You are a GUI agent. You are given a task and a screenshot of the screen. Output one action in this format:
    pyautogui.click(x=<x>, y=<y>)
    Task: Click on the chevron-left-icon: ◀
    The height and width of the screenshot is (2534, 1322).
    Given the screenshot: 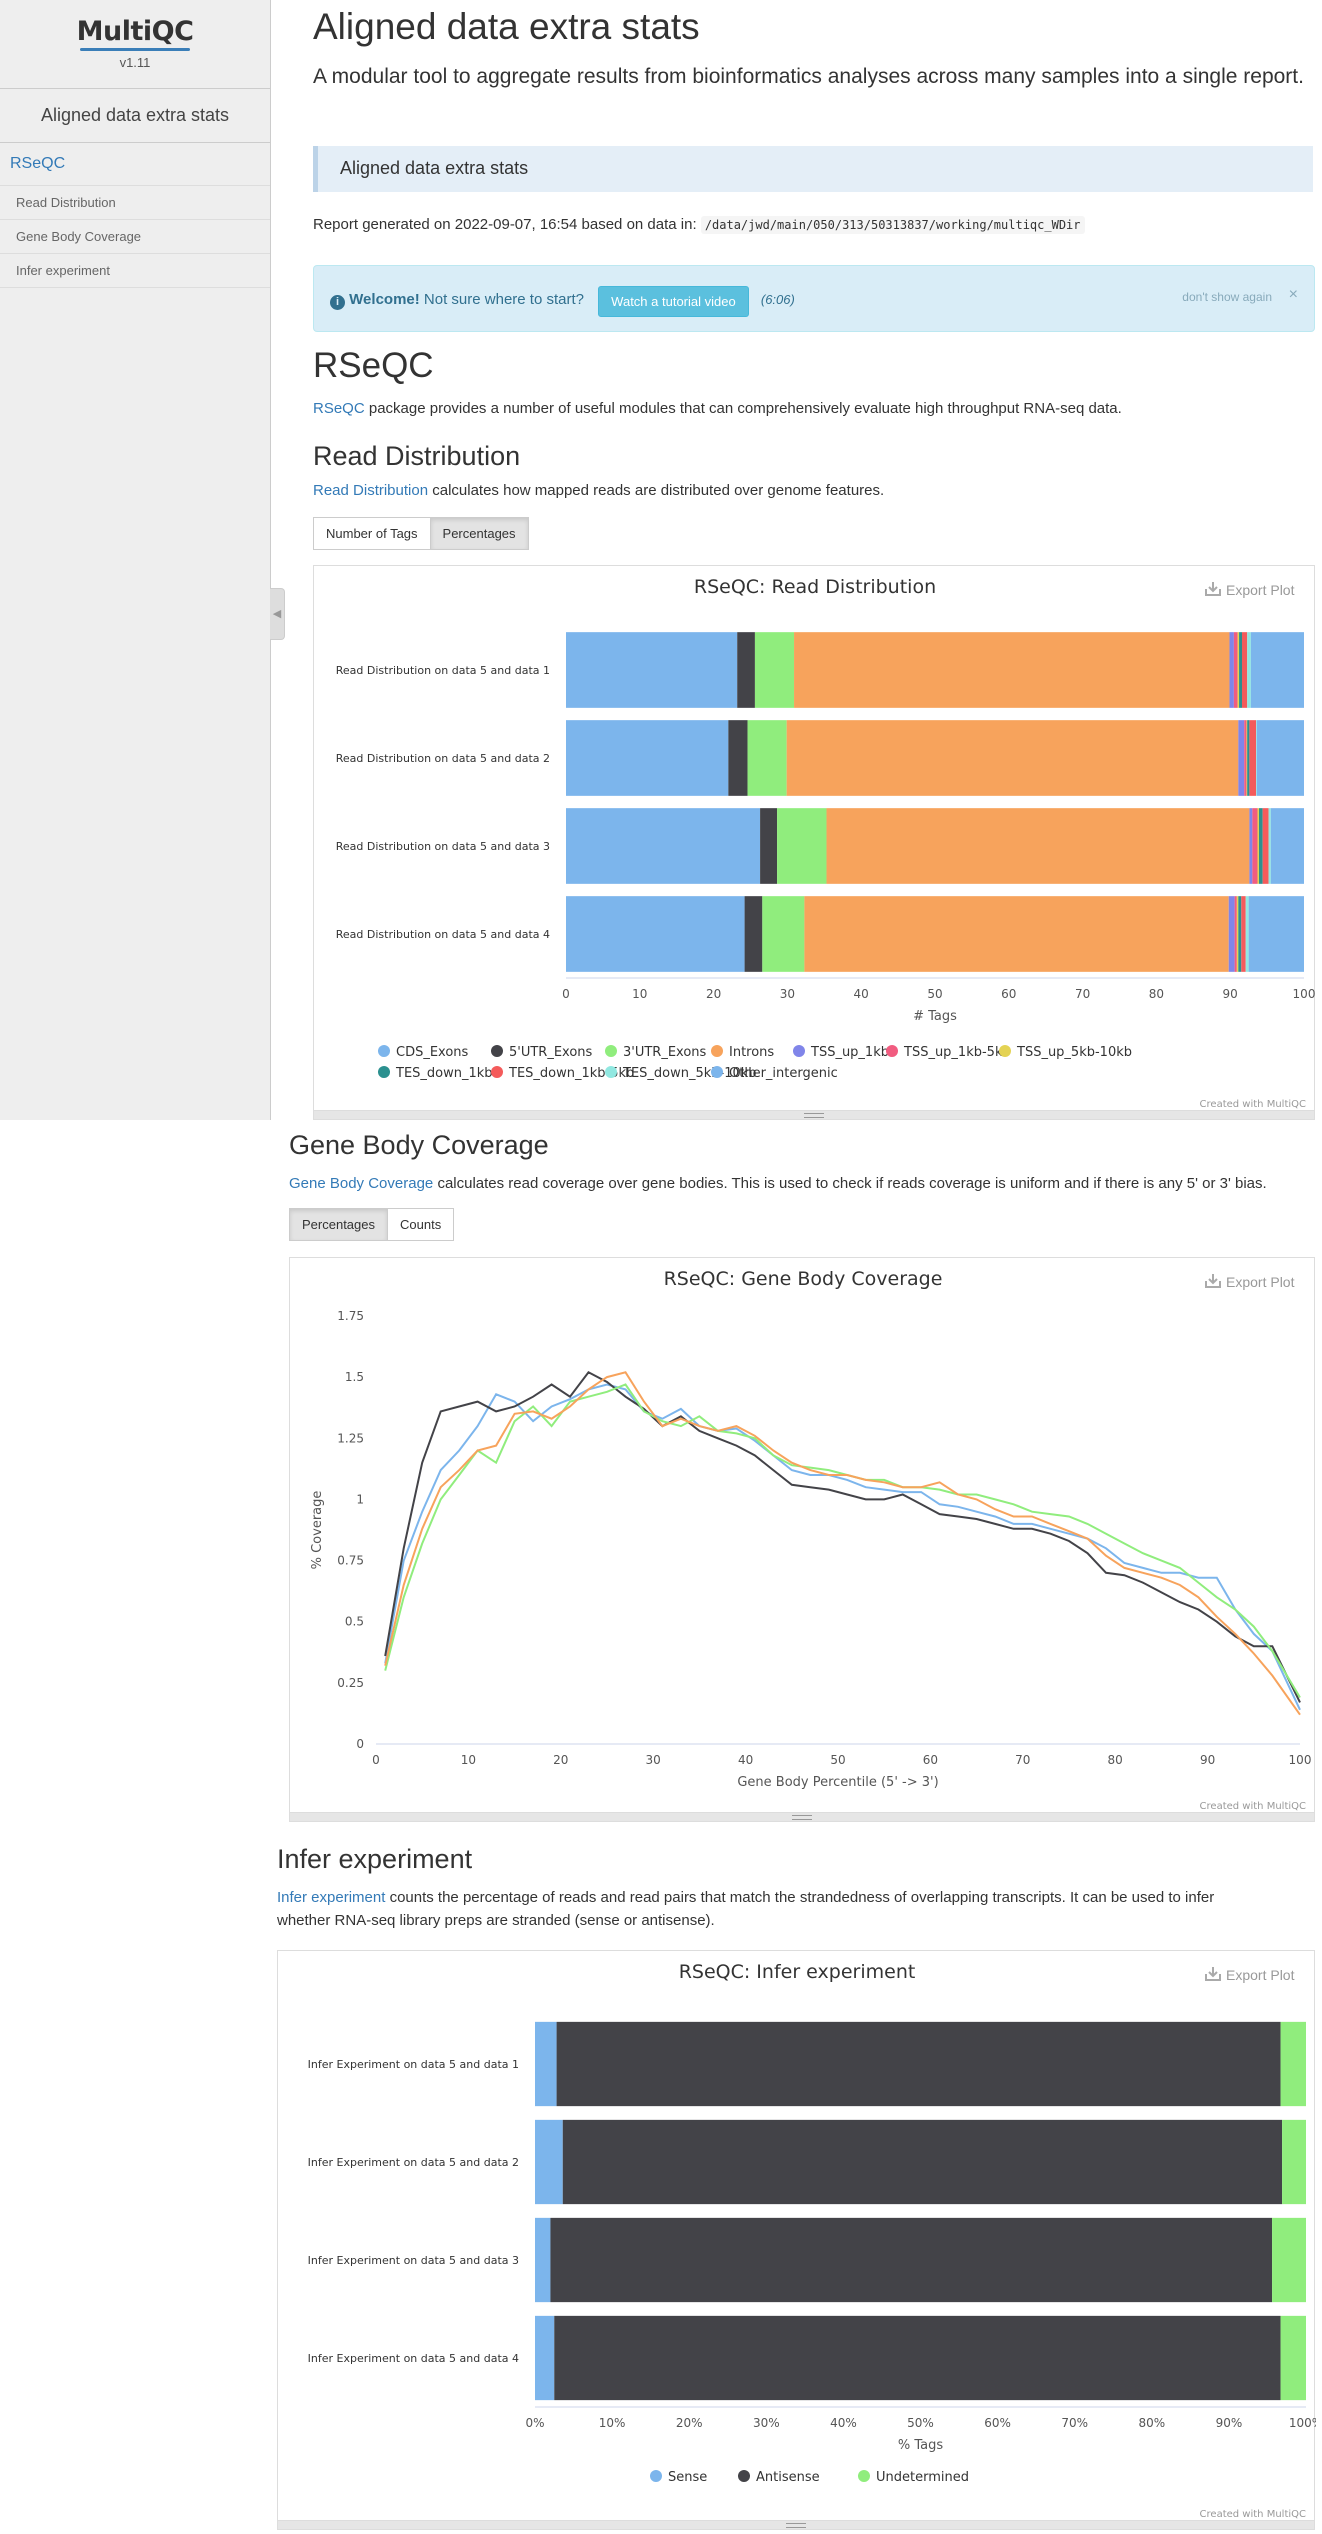 What is the action you would take?
    pyautogui.click(x=277, y=614)
    